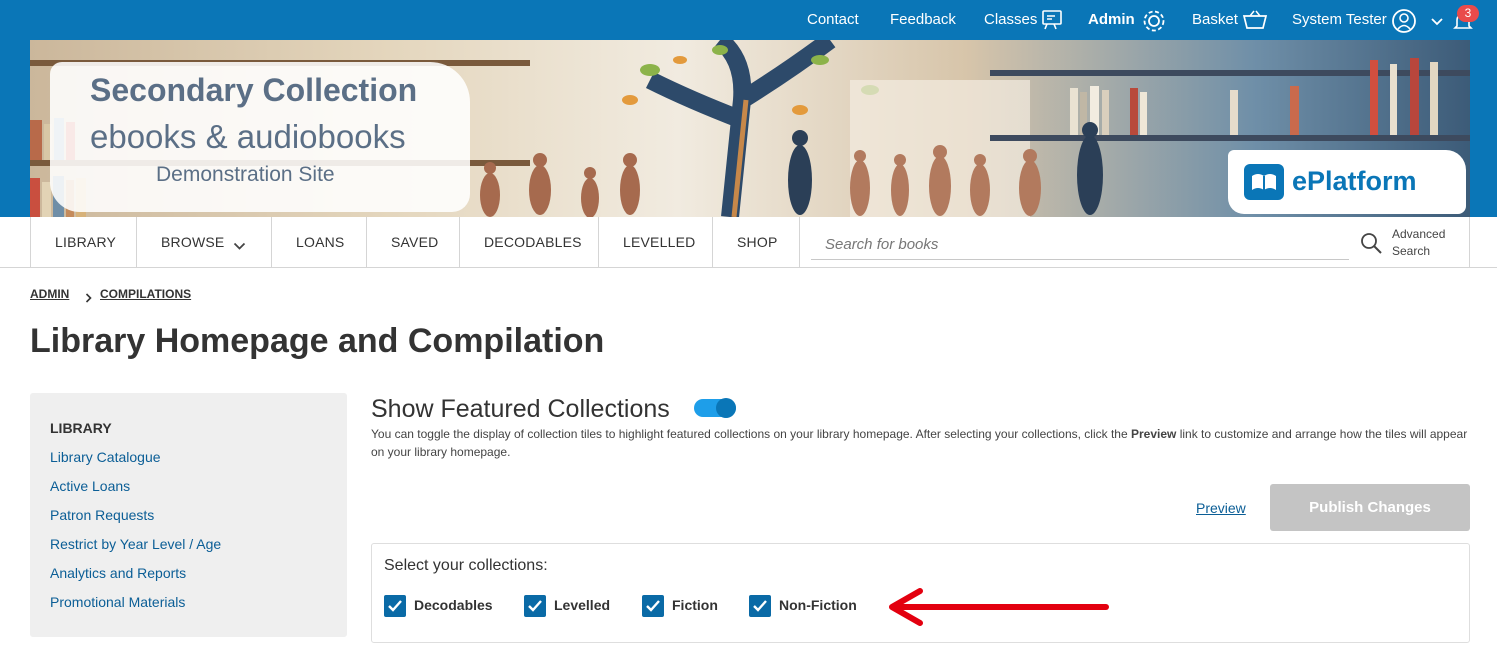 Image resolution: width=1497 pixels, height=650 pixels. Describe the element at coordinates (1052, 22) in the screenshot. I see `classes-icon` at that location.